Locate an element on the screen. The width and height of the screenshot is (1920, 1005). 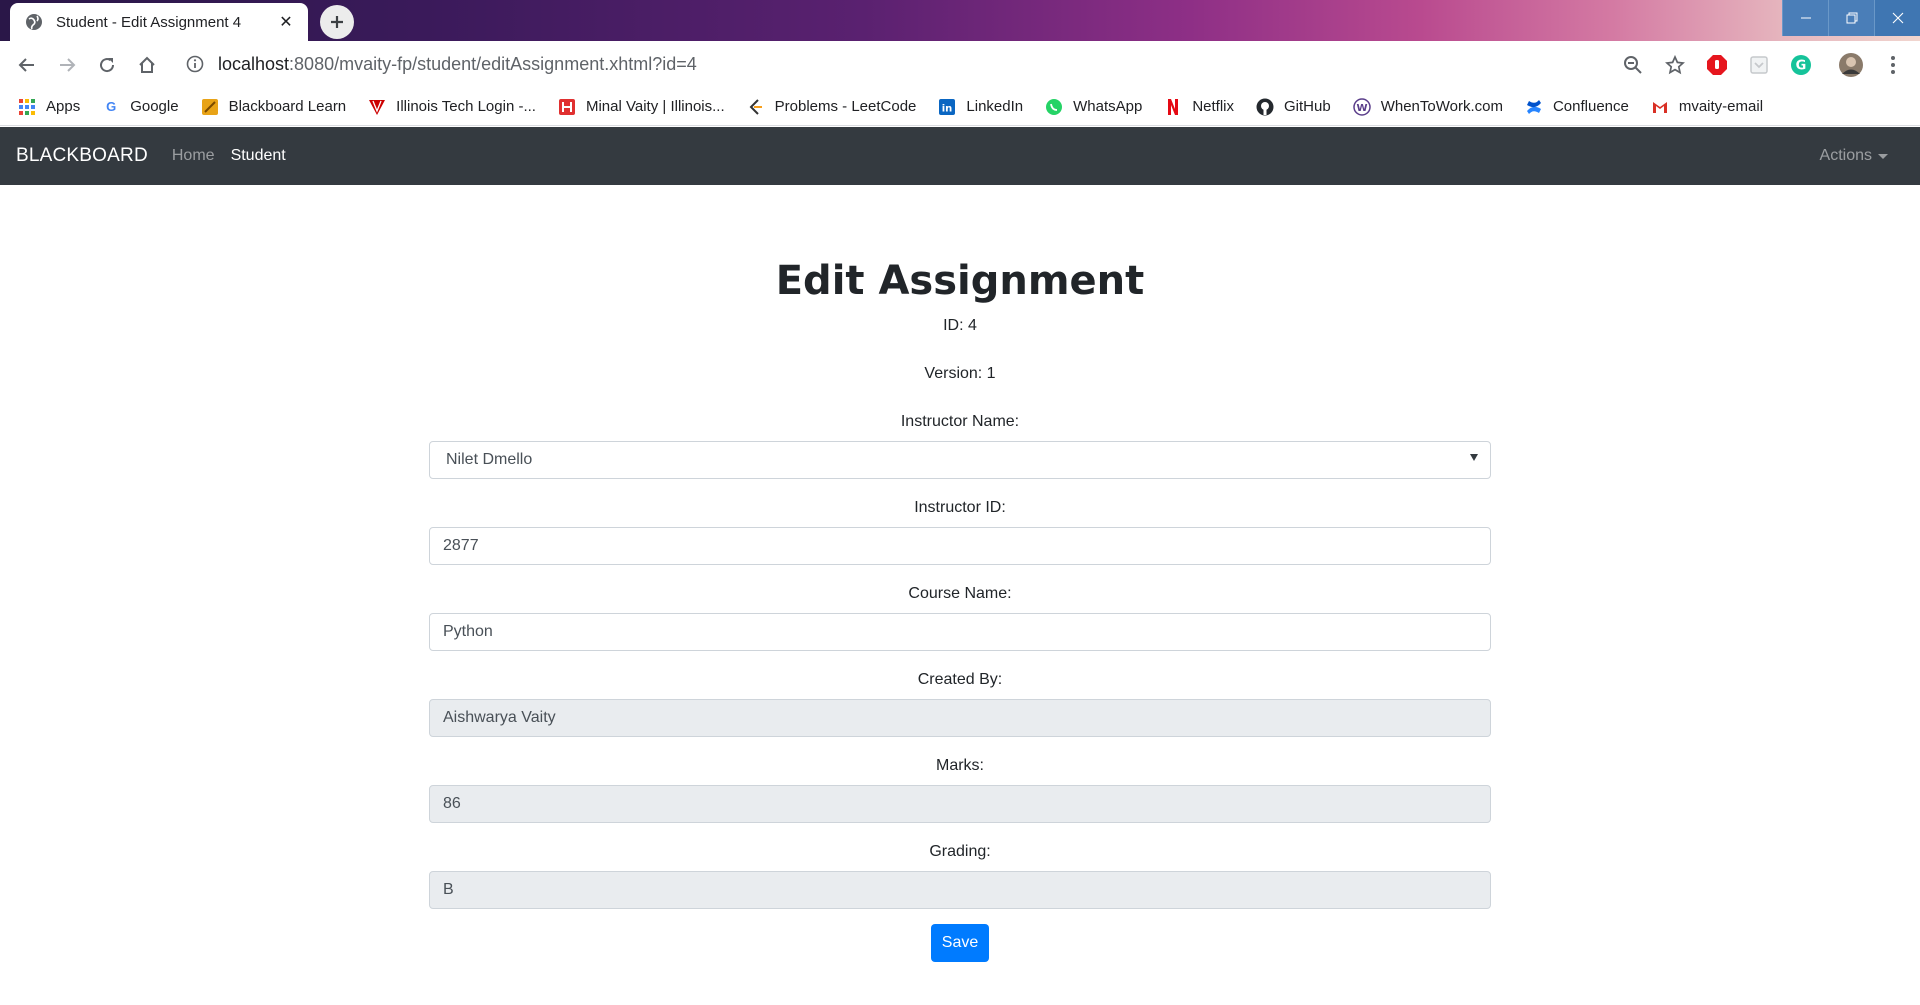
bookmark-whatsapp: WhatsApp is located at coordinates (1093, 107).